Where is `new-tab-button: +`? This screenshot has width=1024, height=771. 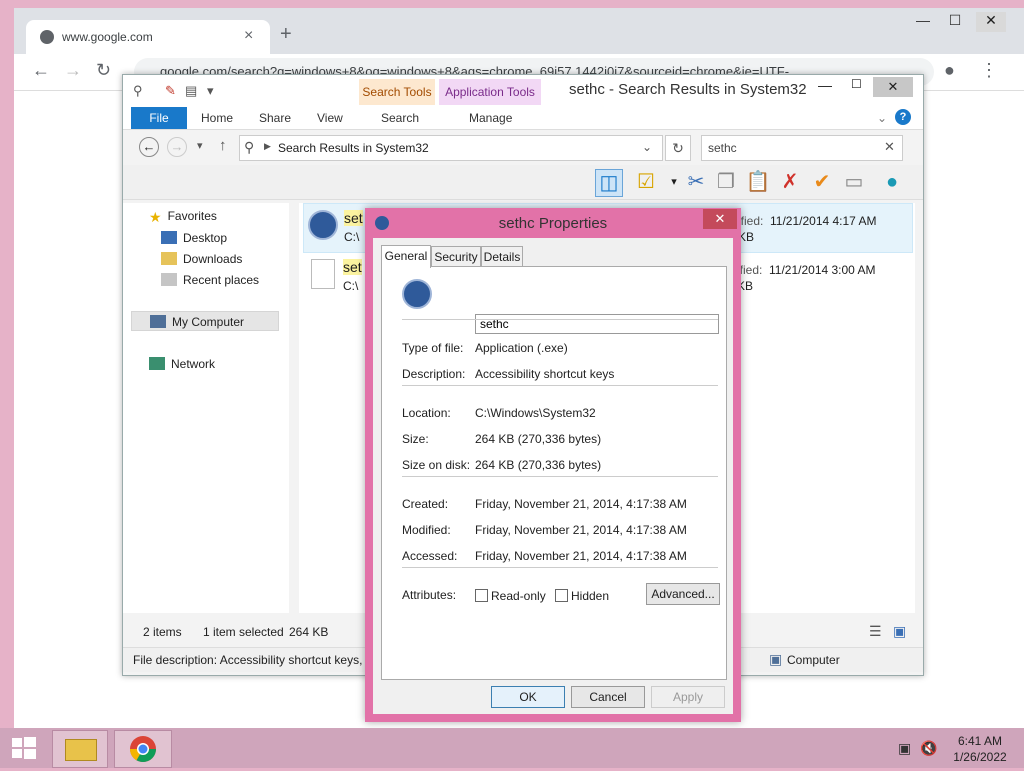 new-tab-button: + is located at coordinates (286, 34).